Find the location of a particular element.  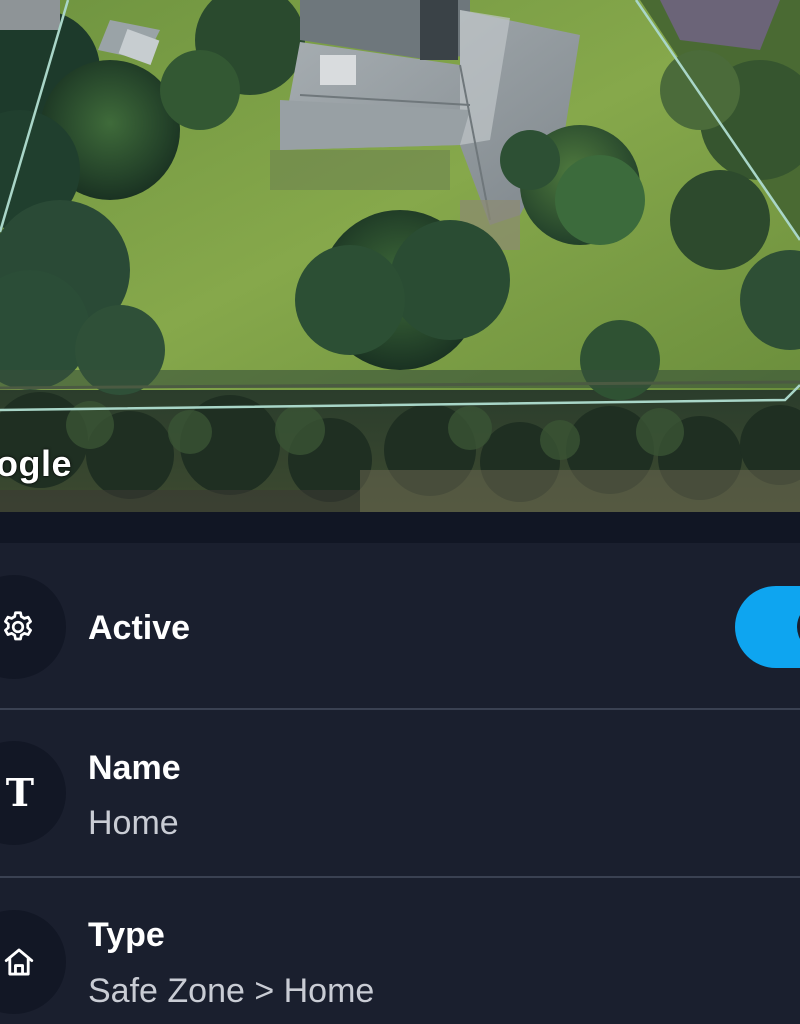

active-toggle is located at coordinates (767, 627).